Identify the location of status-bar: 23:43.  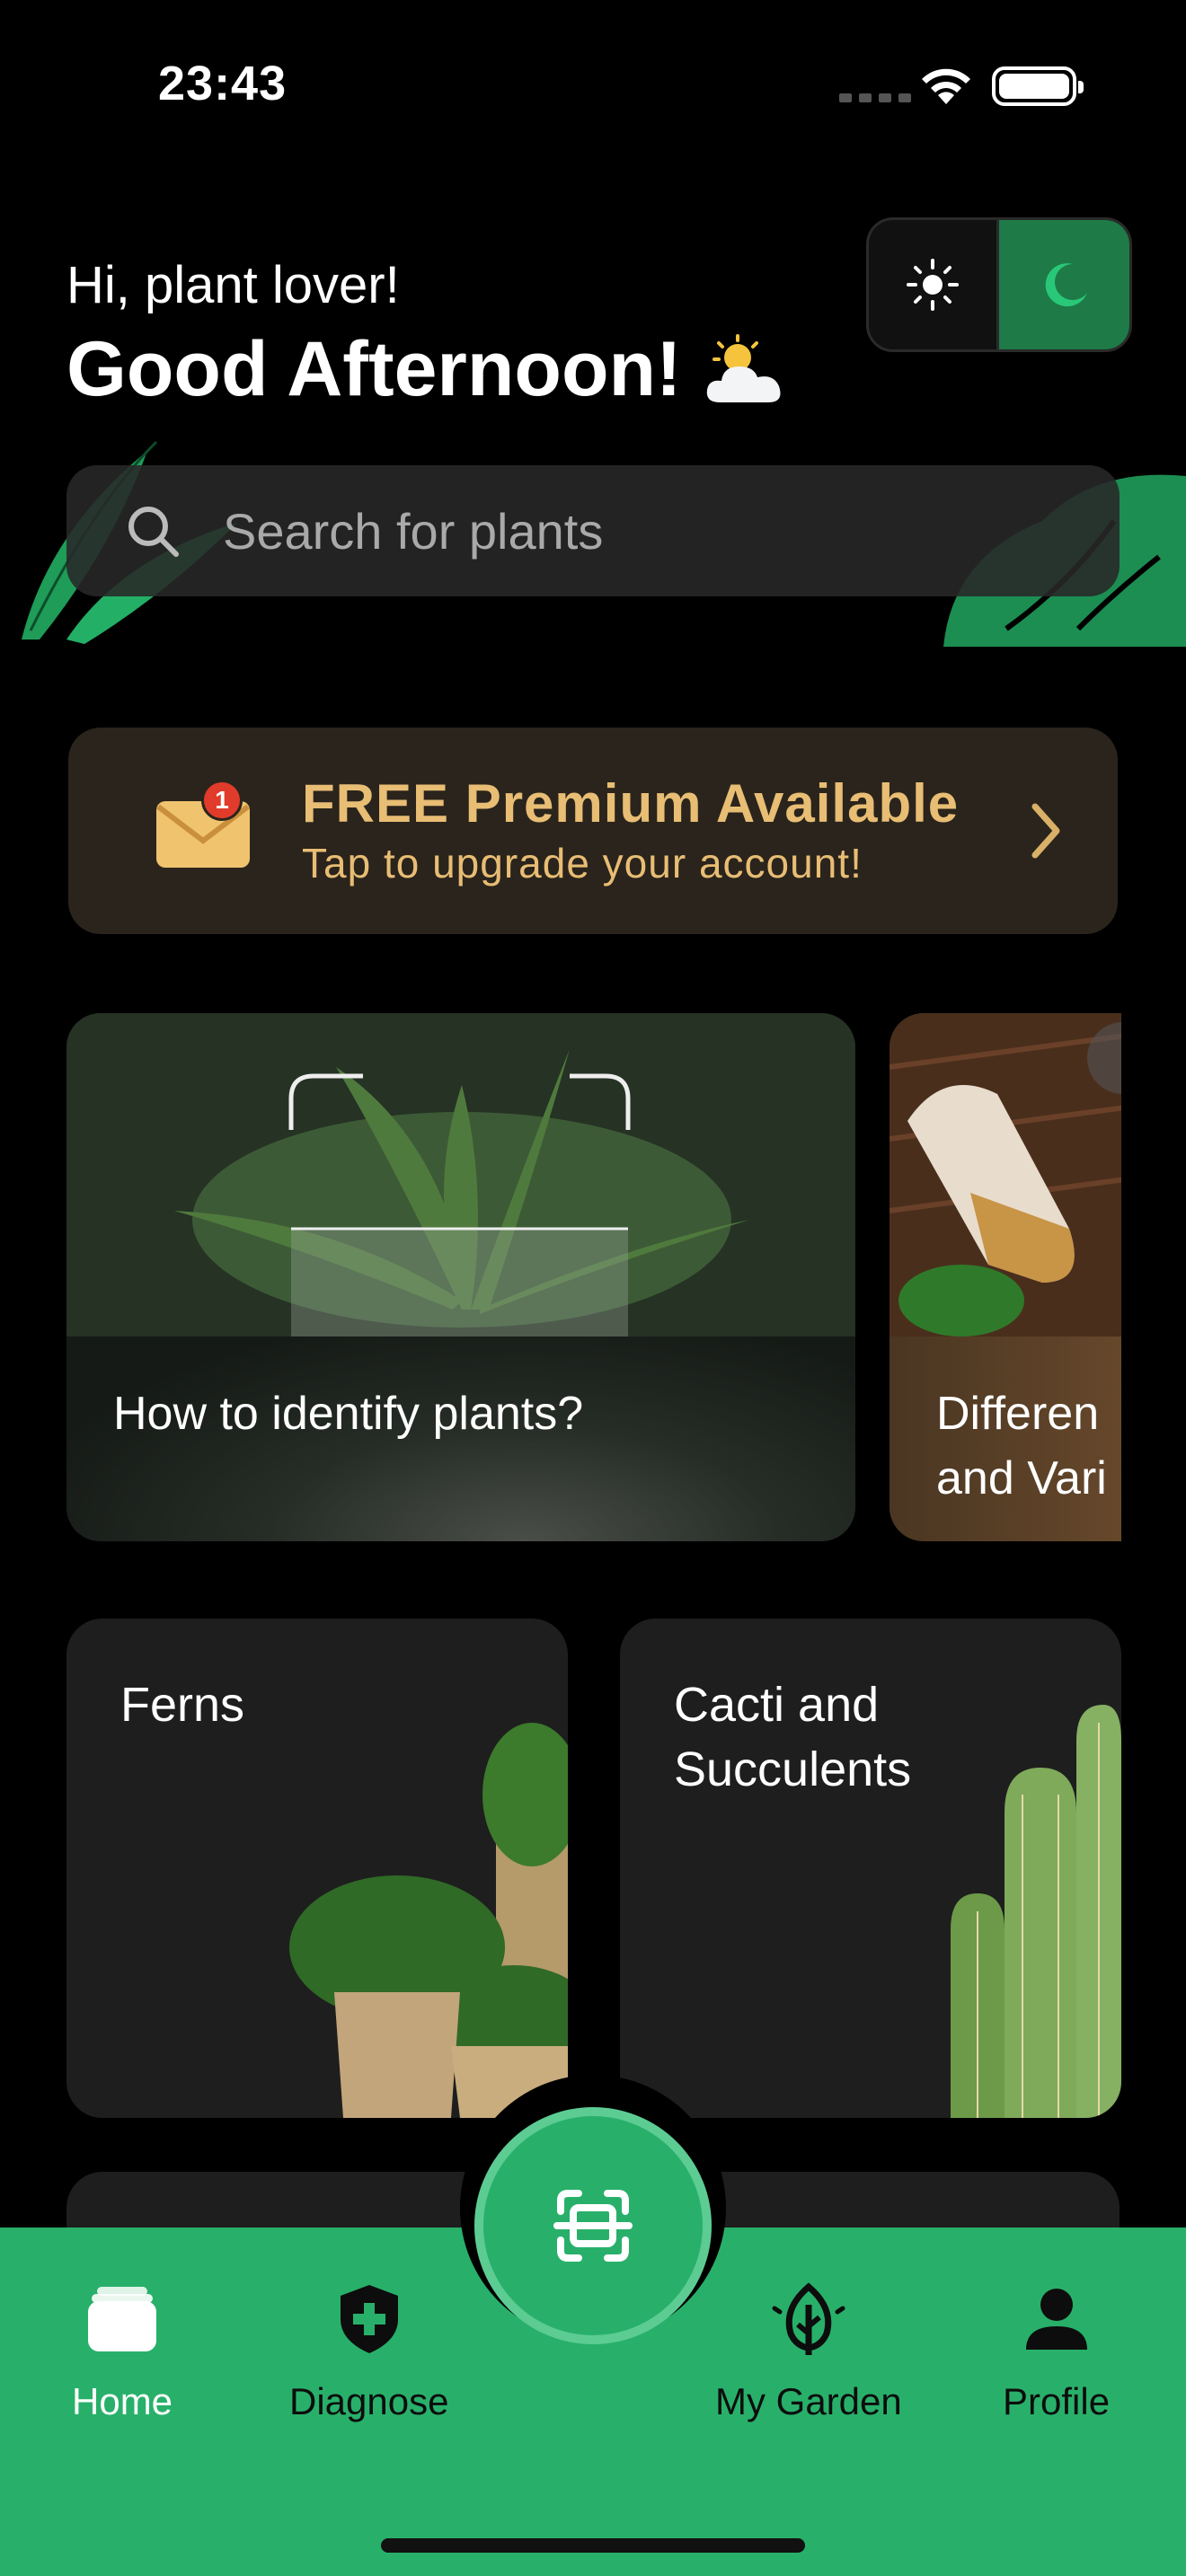
(593, 85).